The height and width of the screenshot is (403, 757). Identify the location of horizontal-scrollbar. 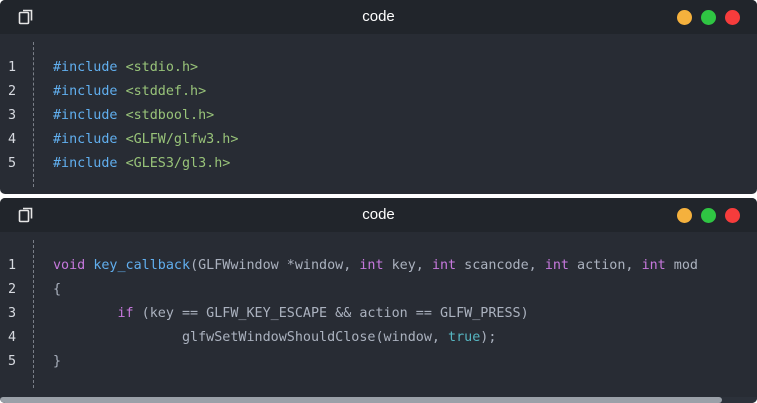
(378, 400).